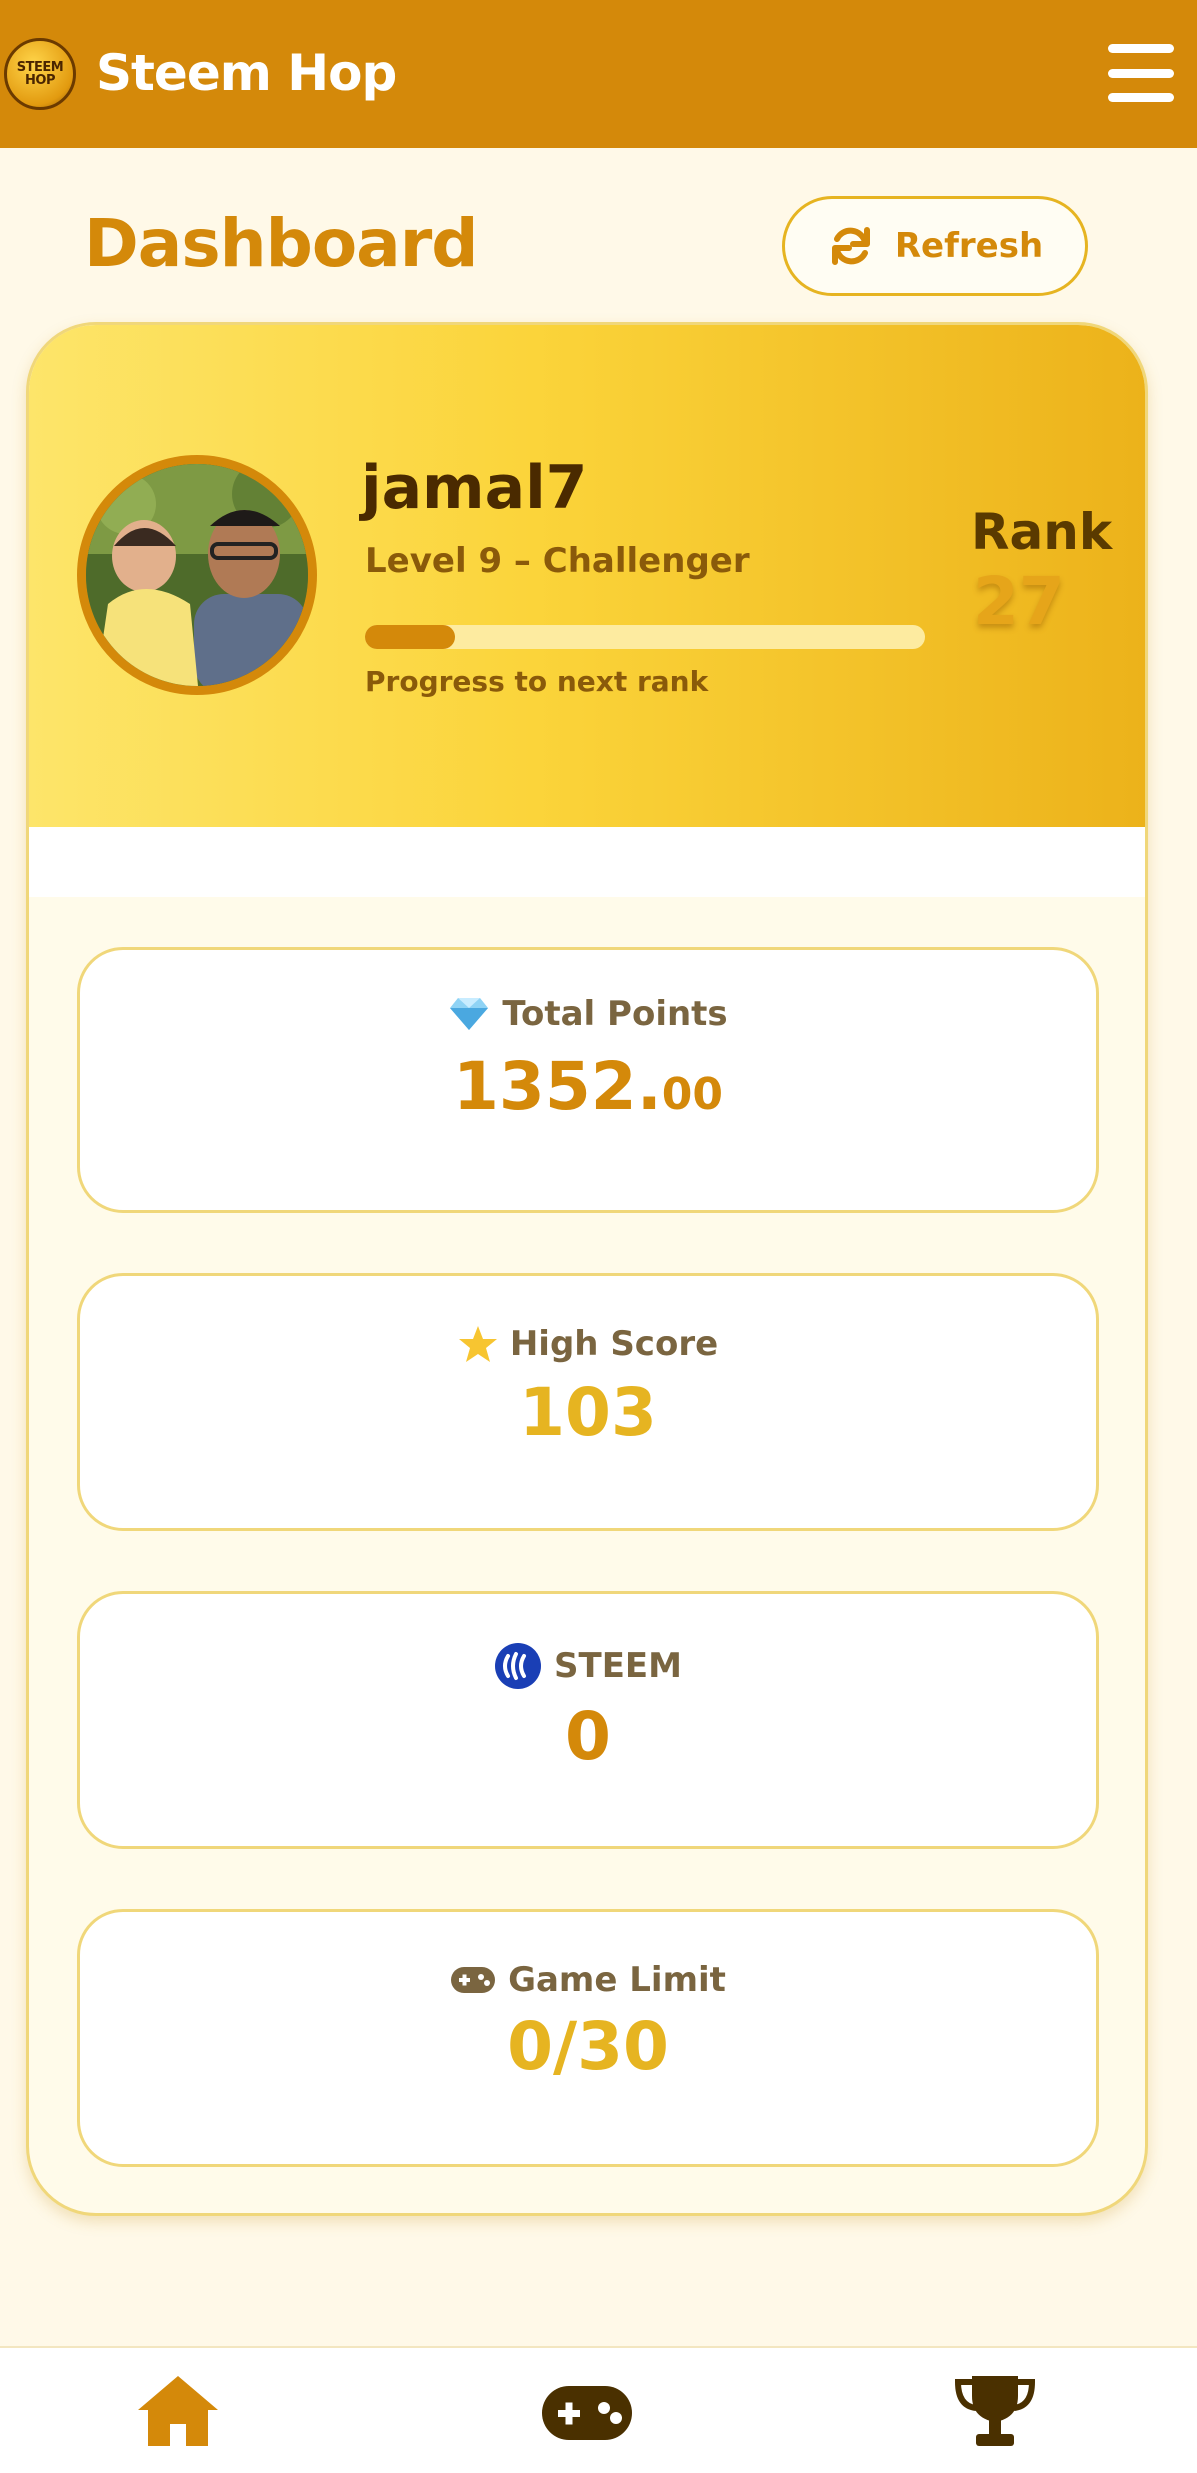 The height and width of the screenshot is (2473, 1197). What do you see at coordinates (618, 1666) in the screenshot?
I see `steem-label: STEEM` at bounding box center [618, 1666].